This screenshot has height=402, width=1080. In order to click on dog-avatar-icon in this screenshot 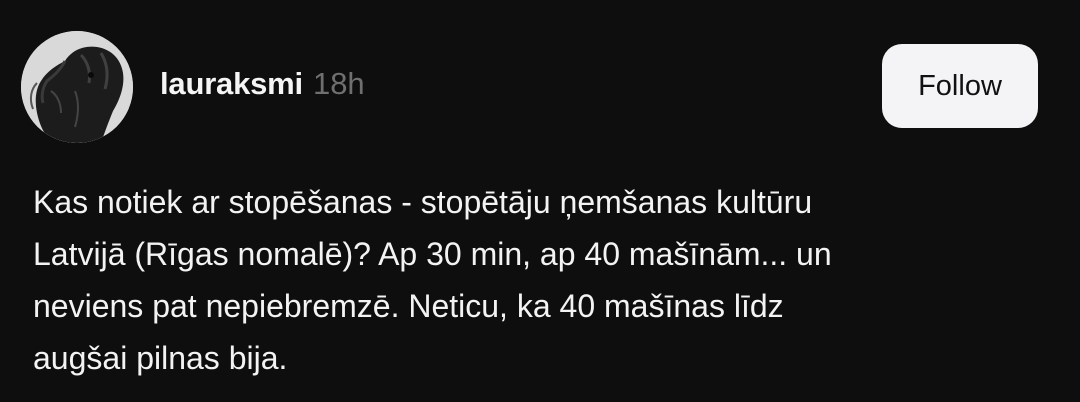, I will do `click(77, 87)`.